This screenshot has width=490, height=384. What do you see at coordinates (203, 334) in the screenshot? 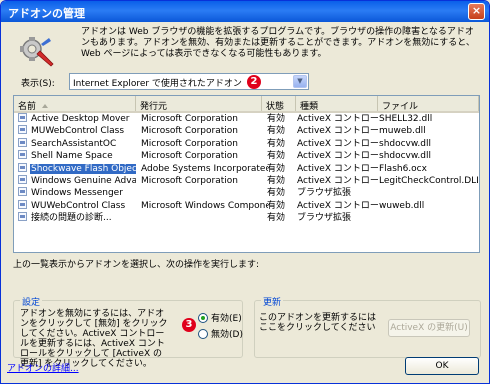
I see `radio-unselected-icon` at bounding box center [203, 334].